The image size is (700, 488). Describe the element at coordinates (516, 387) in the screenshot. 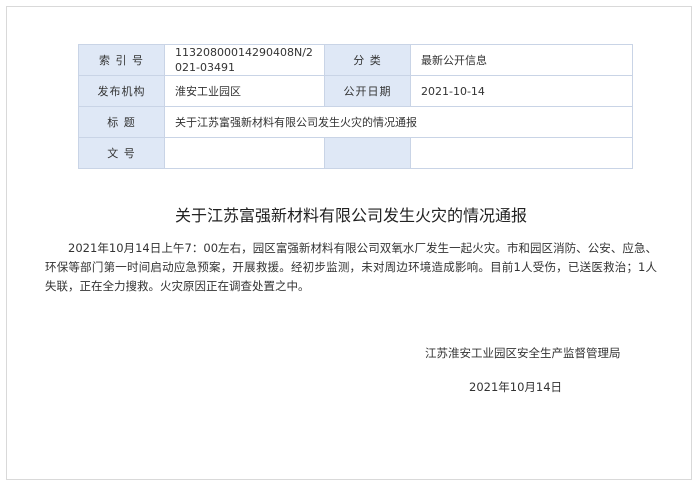

I see `article-date: 2021年10月14日` at that location.